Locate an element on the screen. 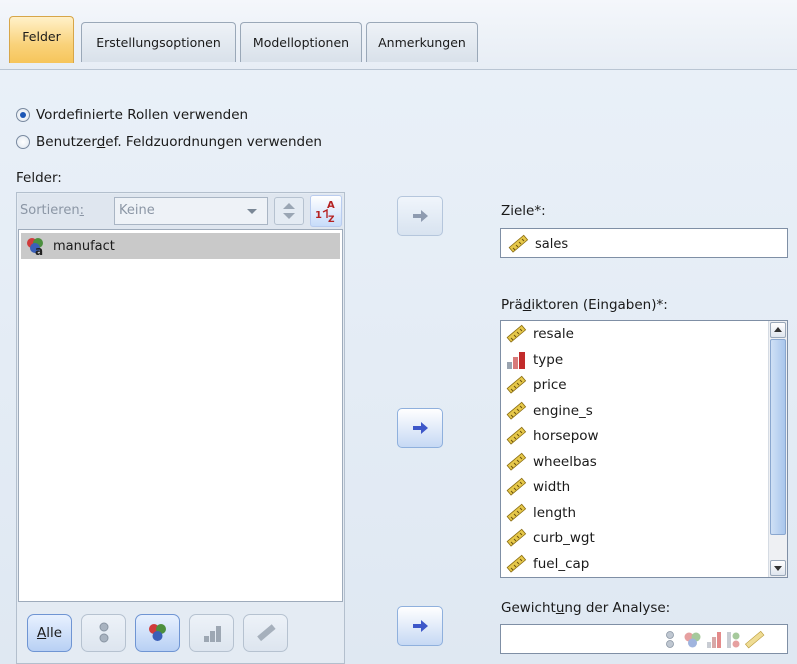  scroll-down-button is located at coordinates (778, 568).